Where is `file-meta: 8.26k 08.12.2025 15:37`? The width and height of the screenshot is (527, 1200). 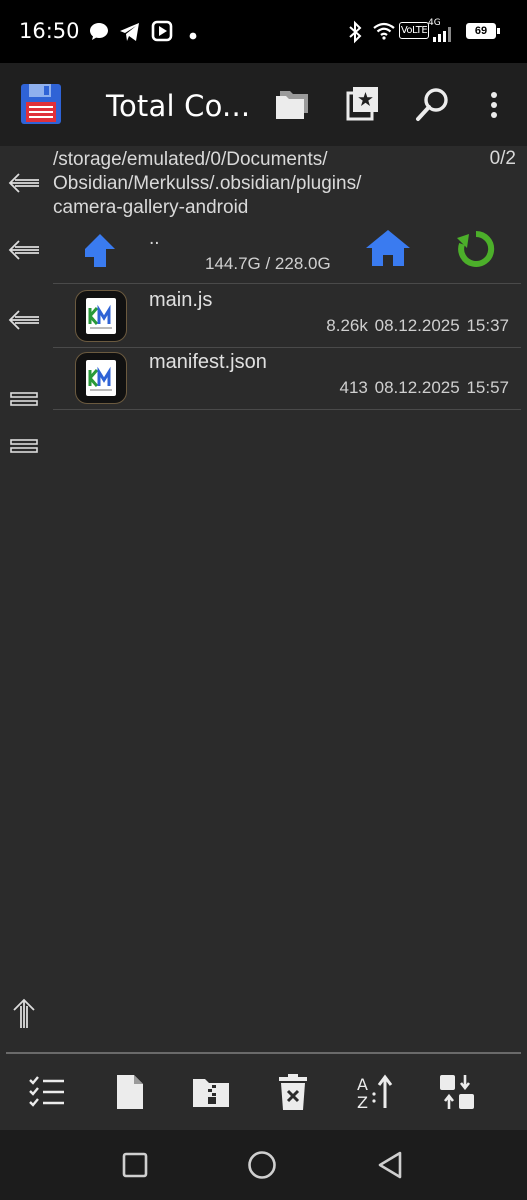 file-meta: 8.26k 08.12.2025 15:37 is located at coordinates (417, 326).